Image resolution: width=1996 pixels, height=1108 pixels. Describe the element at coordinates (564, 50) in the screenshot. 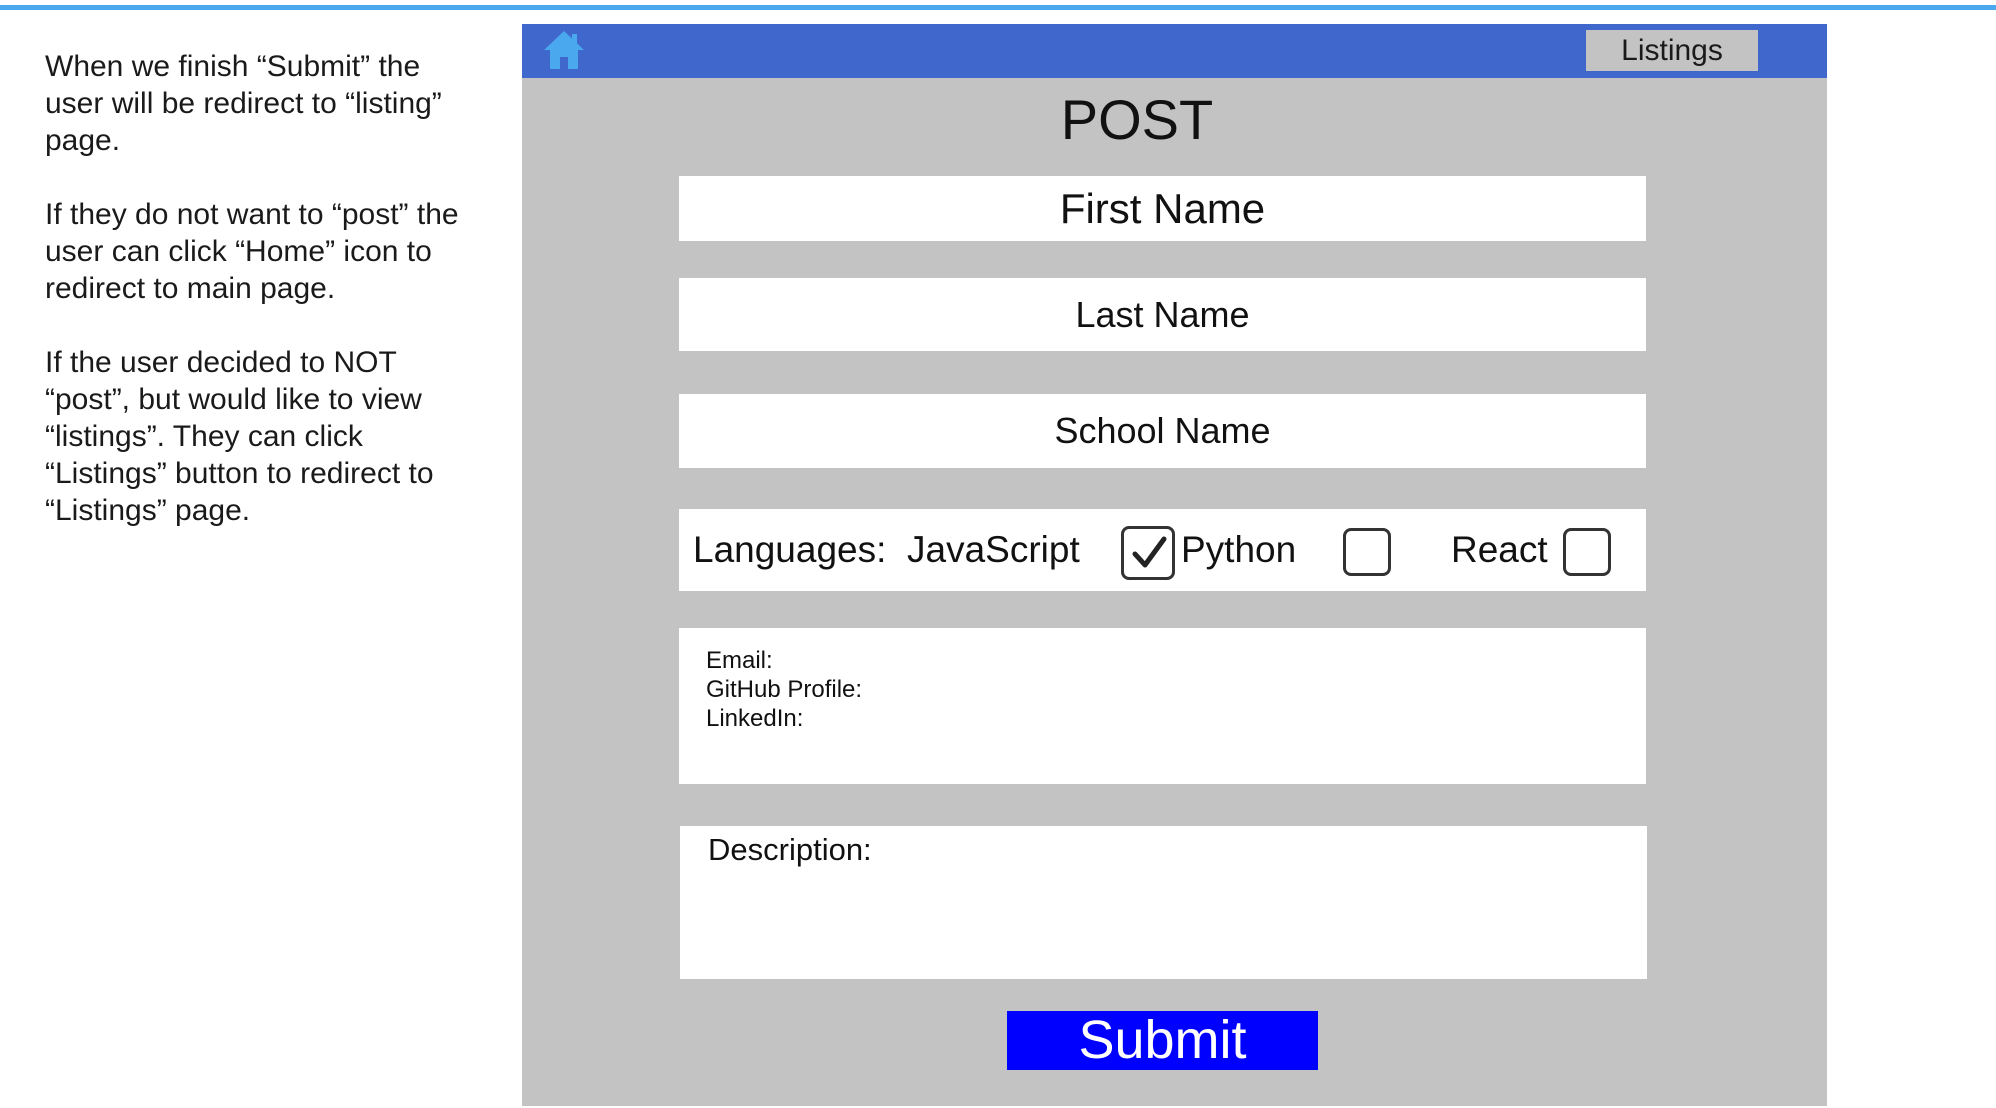

I see `home-icon` at that location.